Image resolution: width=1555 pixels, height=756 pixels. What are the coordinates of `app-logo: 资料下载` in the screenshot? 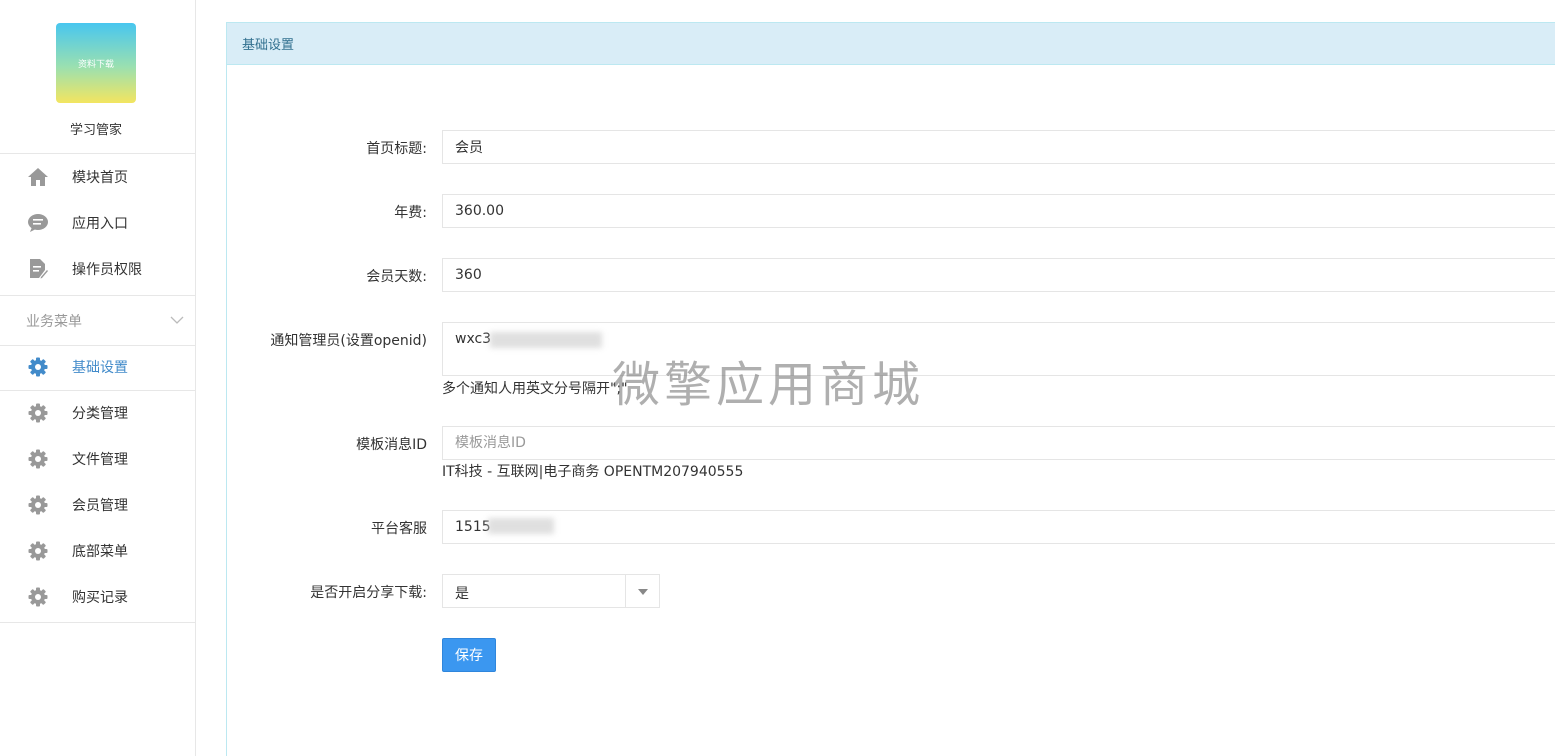 It's located at (96, 63).